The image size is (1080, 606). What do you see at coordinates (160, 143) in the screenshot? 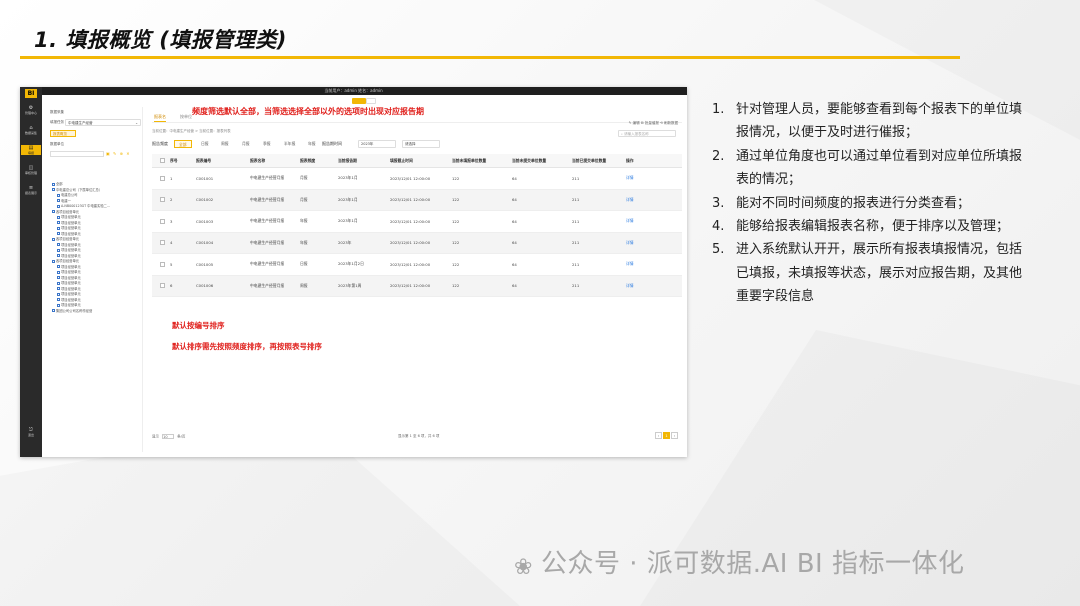
I see `frequency-label: 报告频度` at bounding box center [160, 143].